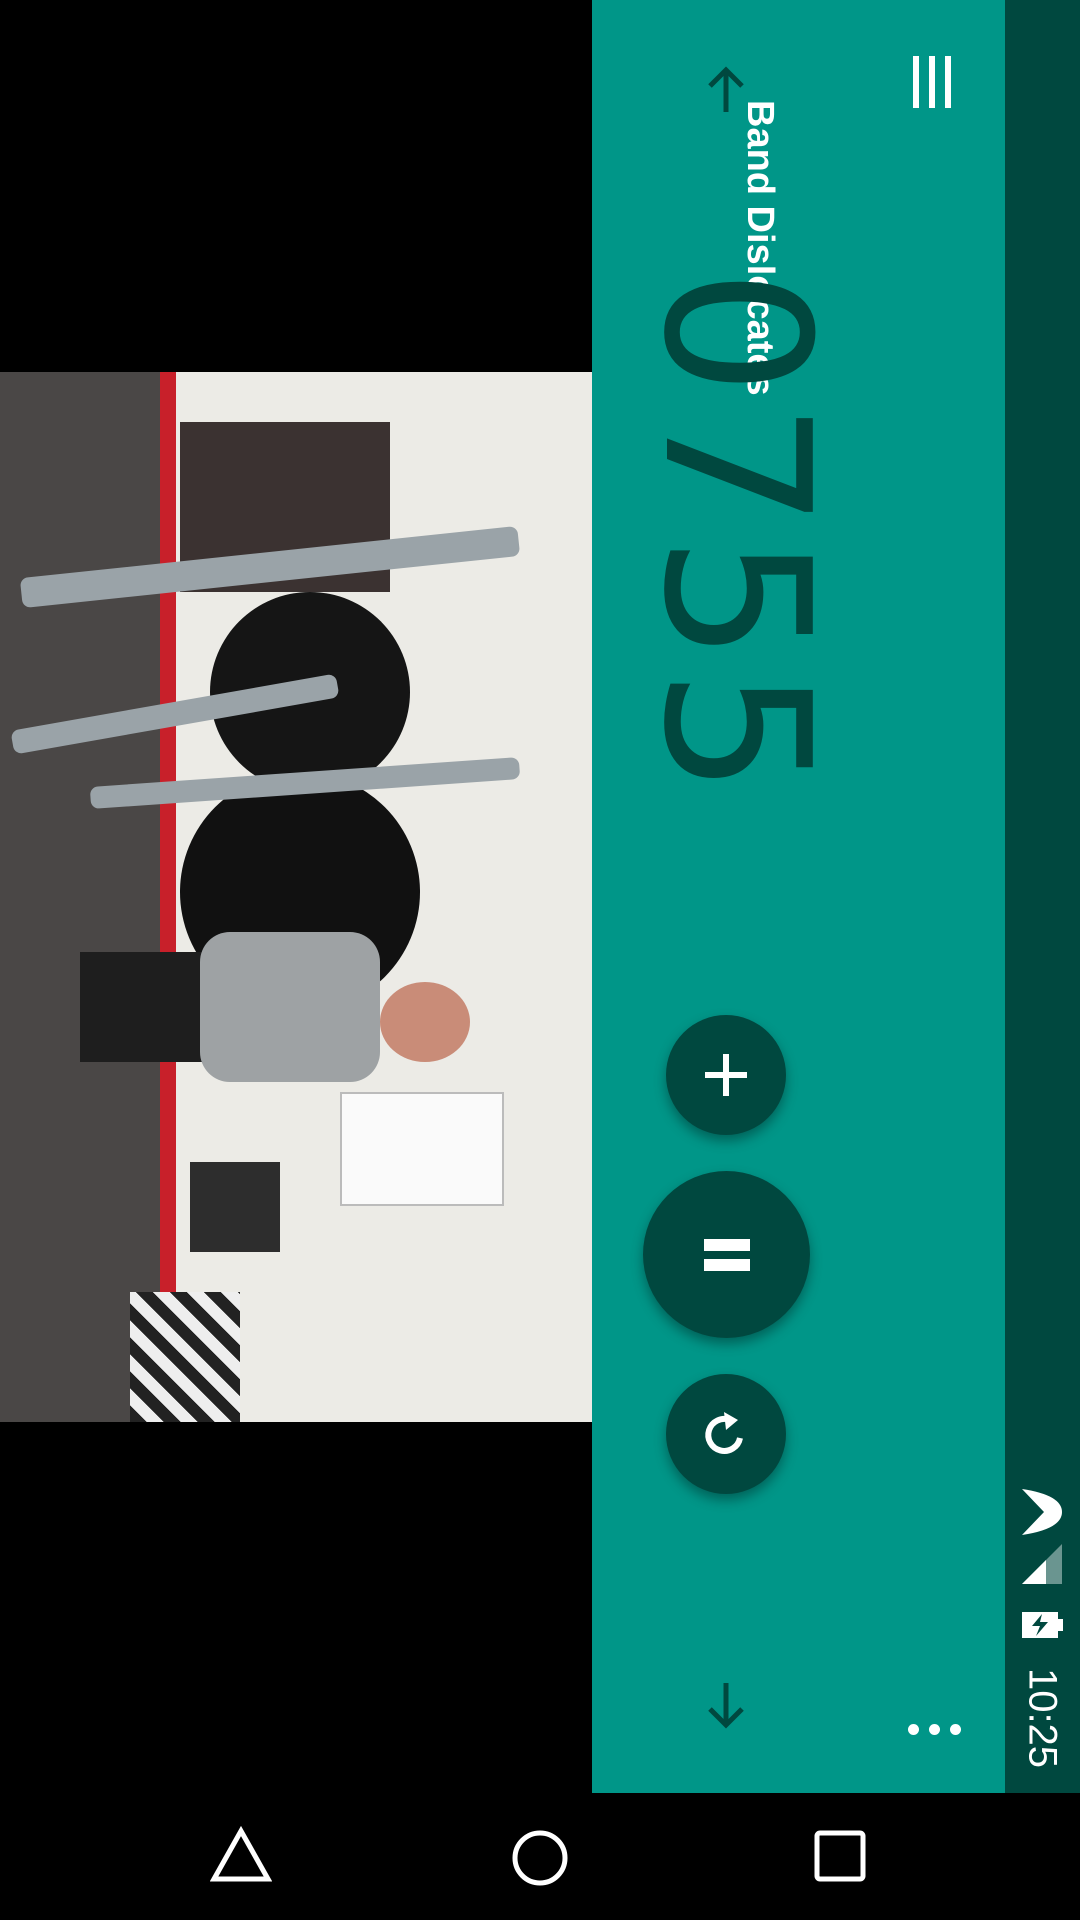 Image resolution: width=1080 pixels, height=1920 pixels. I want to click on recents-button, so click(840, 1856).